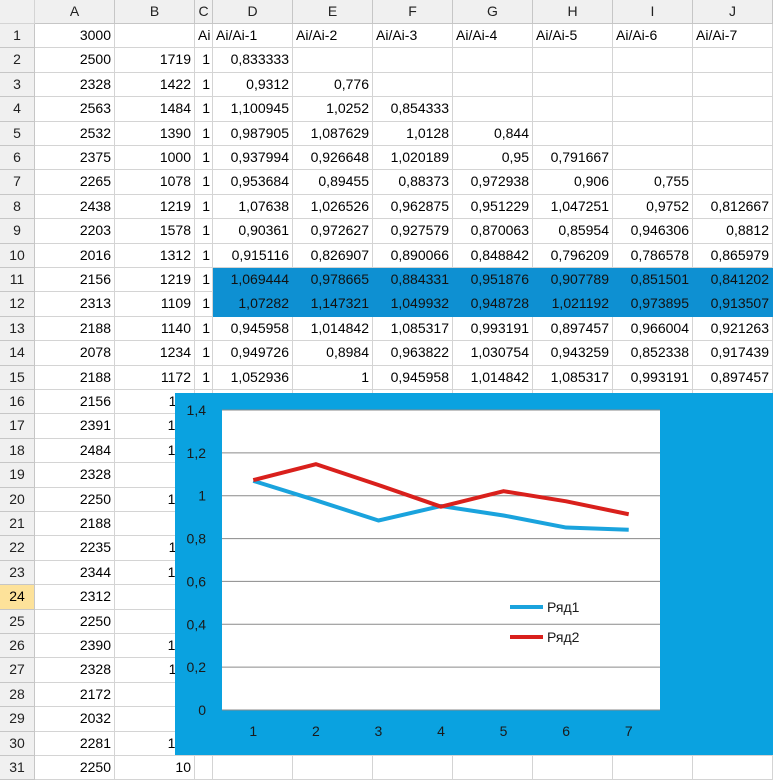  Describe the element at coordinates (493, 329) in the screenshot. I see `table-cell: 0,993191` at that location.